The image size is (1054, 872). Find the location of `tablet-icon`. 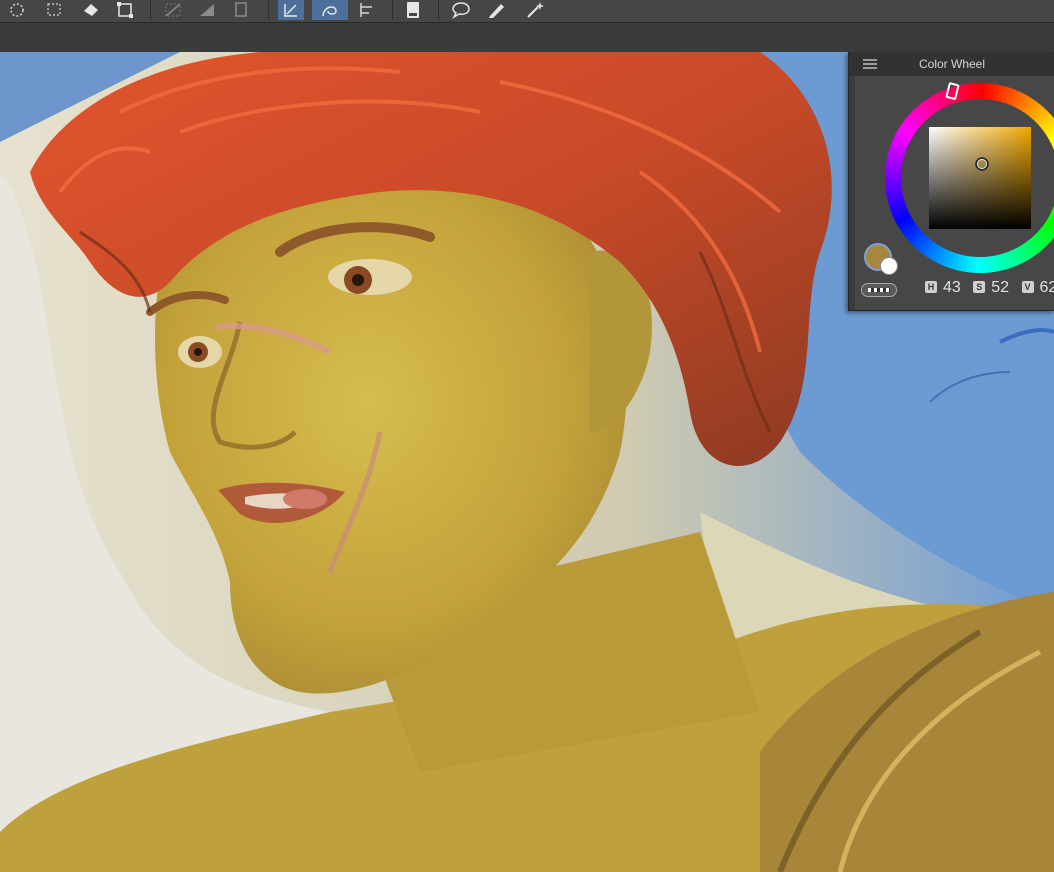

tablet-icon is located at coordinates (413, 10).